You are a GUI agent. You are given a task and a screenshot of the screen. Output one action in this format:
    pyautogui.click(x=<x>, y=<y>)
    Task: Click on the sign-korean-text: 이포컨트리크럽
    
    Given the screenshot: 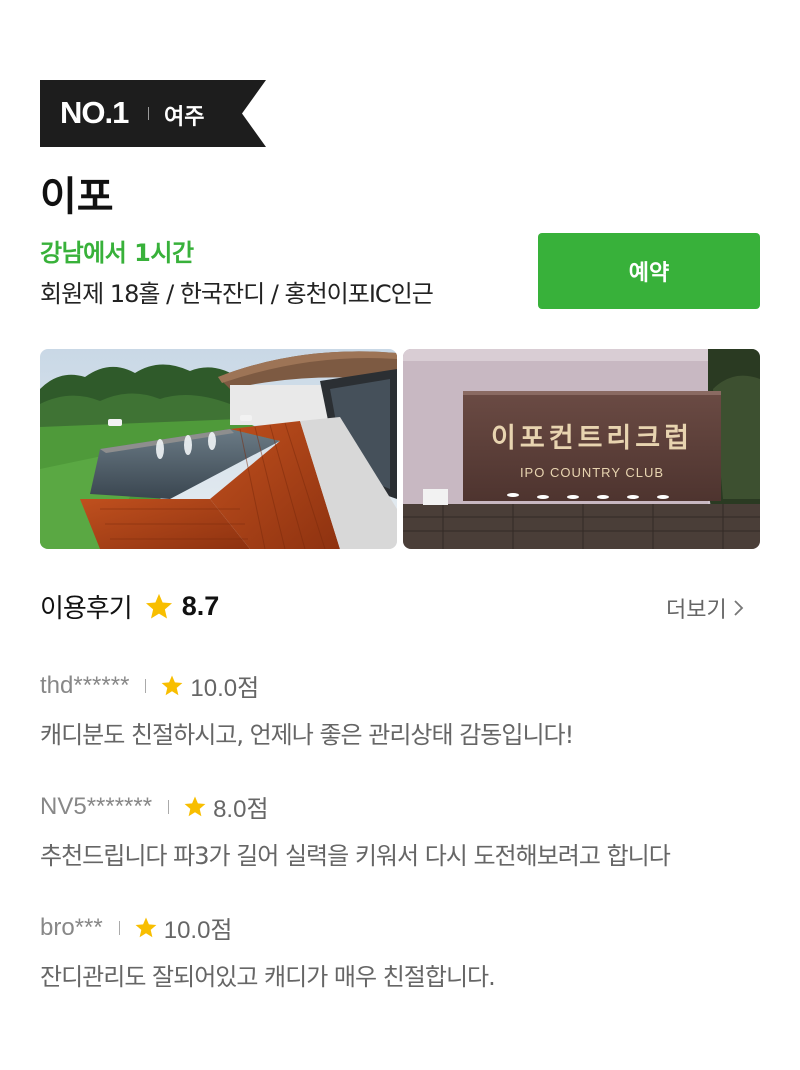 What is the action you would take?
    pyautogui.click(x=592, y=438)
    